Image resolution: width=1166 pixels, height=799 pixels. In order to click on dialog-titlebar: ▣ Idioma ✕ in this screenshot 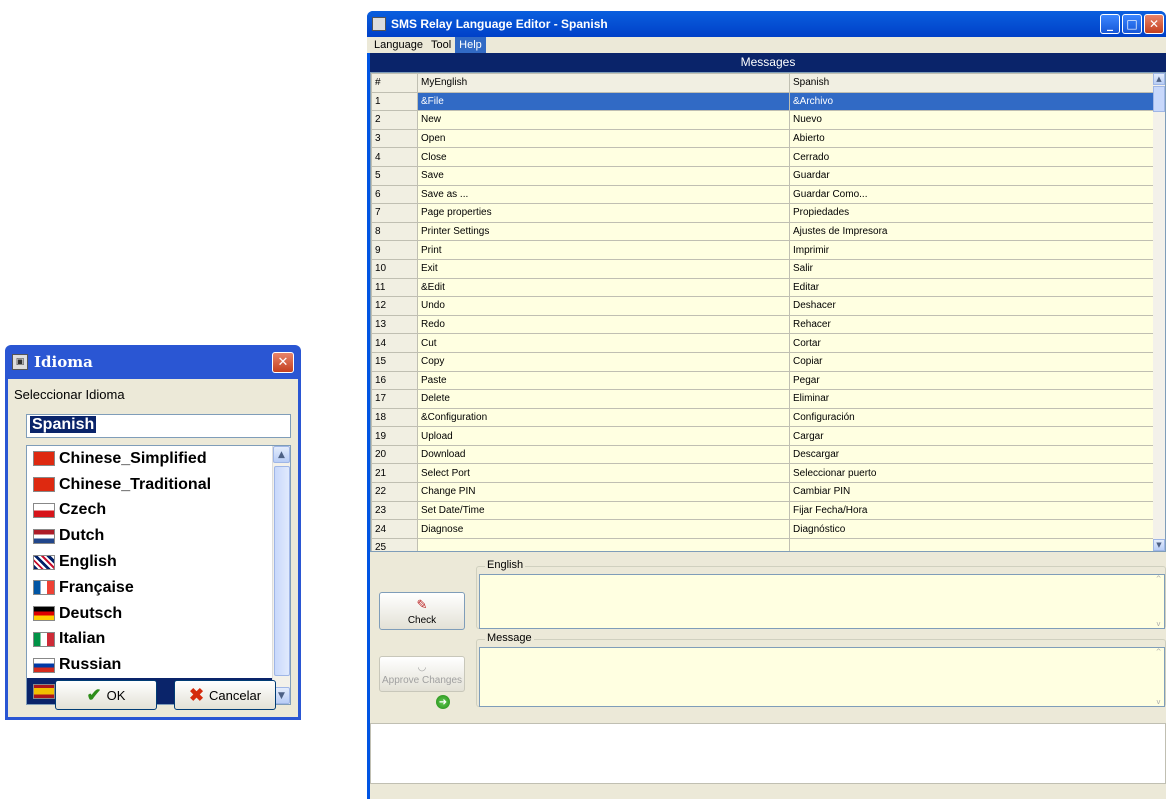, I will do `click(153, 362)`.